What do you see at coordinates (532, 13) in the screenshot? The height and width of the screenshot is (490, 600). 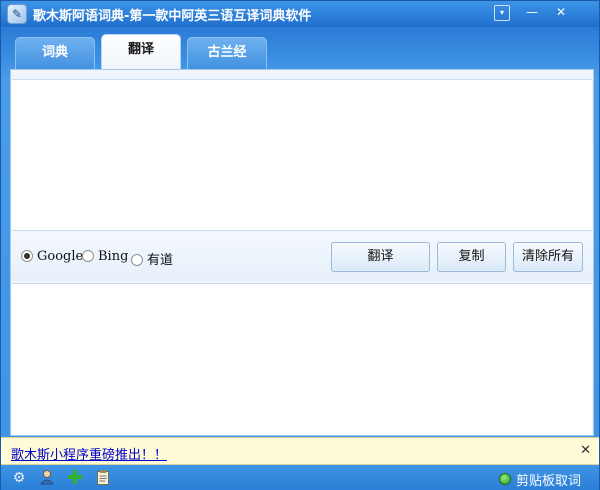 I see `minimize-button: —` at bounding box center [532, 13].